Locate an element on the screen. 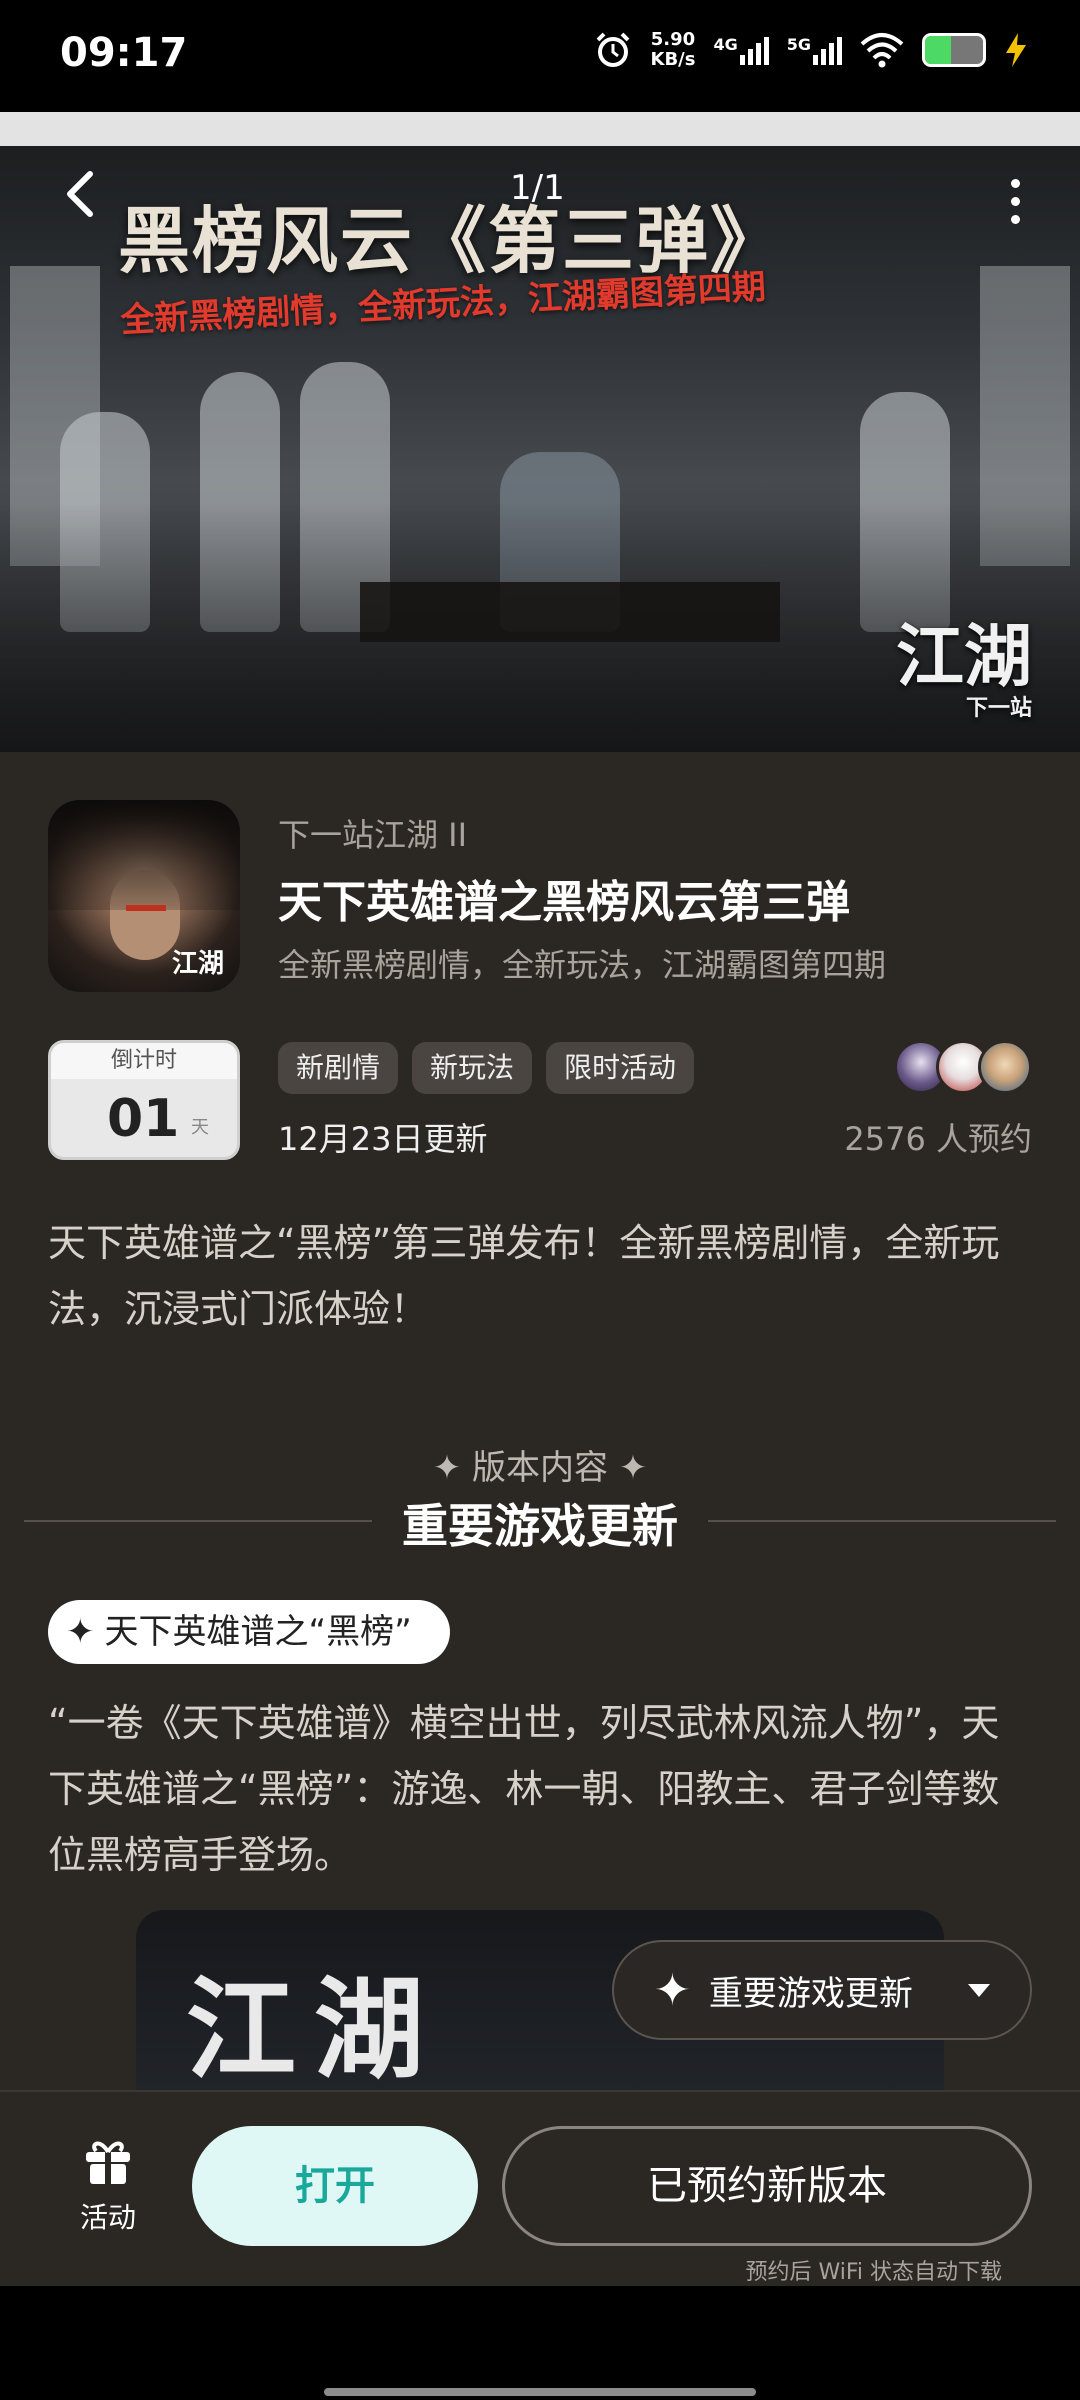  net-type-label: 5G is located at coordinates (798, 44).